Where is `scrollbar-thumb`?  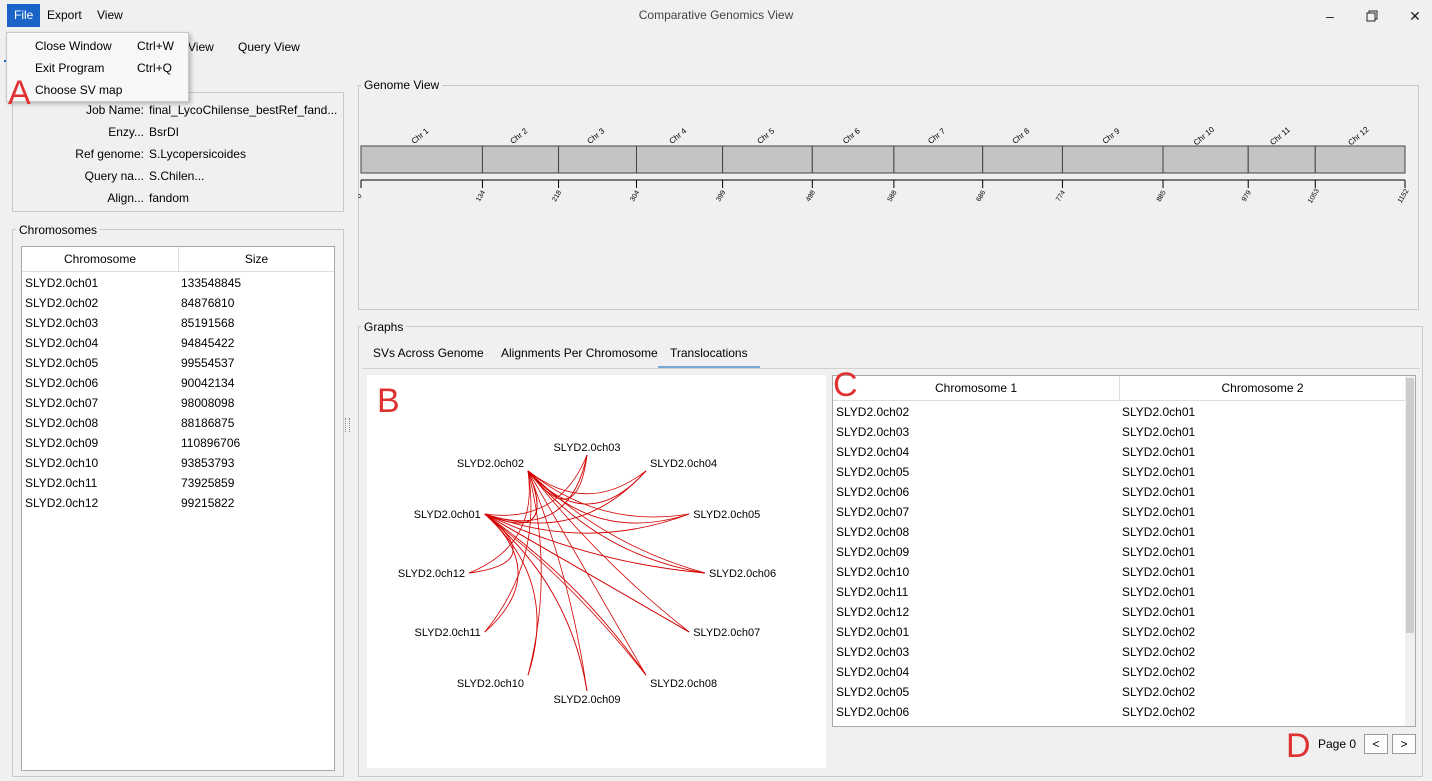 scrollbar-thumb is located at coordinates (1410, 505).